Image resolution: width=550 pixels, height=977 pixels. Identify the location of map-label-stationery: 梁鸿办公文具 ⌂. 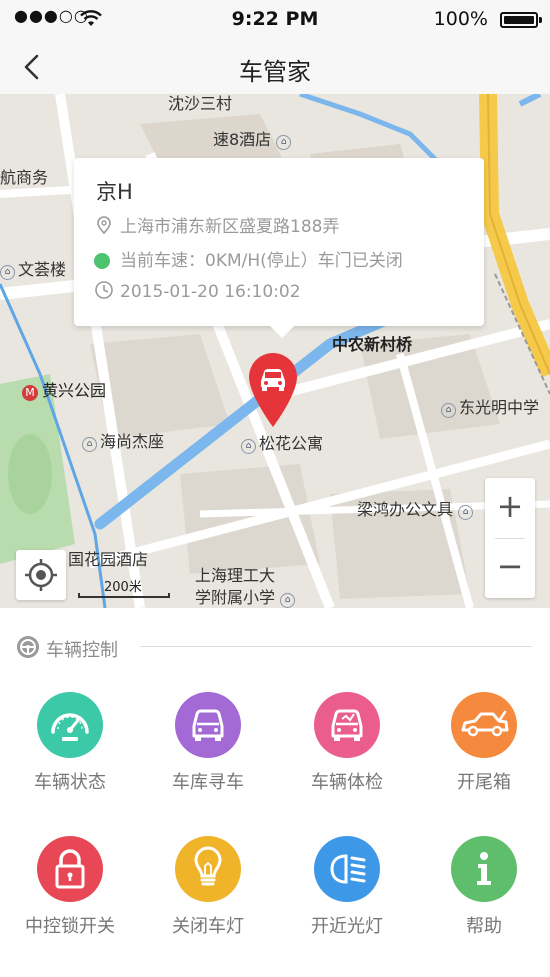
(416, 508).